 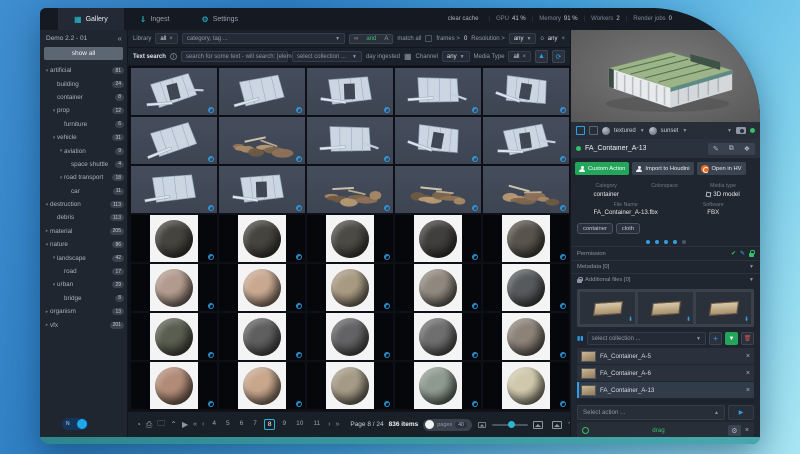 I want to click on edit-permission-icon: ✎, so click(x=742, y=253).